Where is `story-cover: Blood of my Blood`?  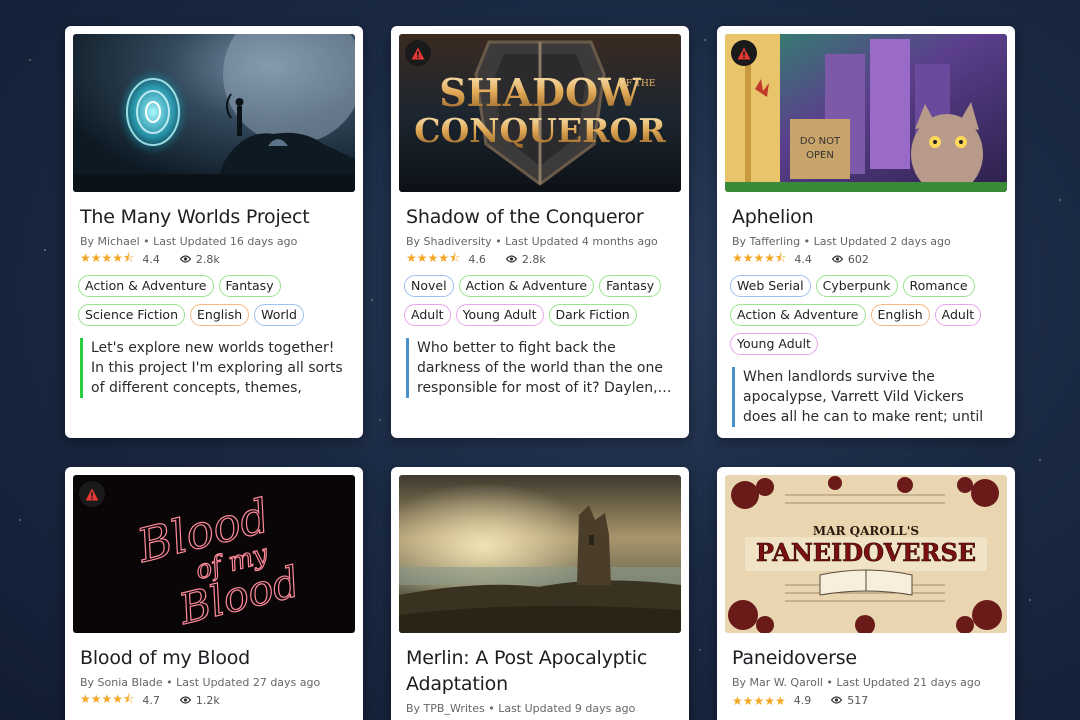
story-cover: Blood of my Blood is located at coordinates (214, 554).